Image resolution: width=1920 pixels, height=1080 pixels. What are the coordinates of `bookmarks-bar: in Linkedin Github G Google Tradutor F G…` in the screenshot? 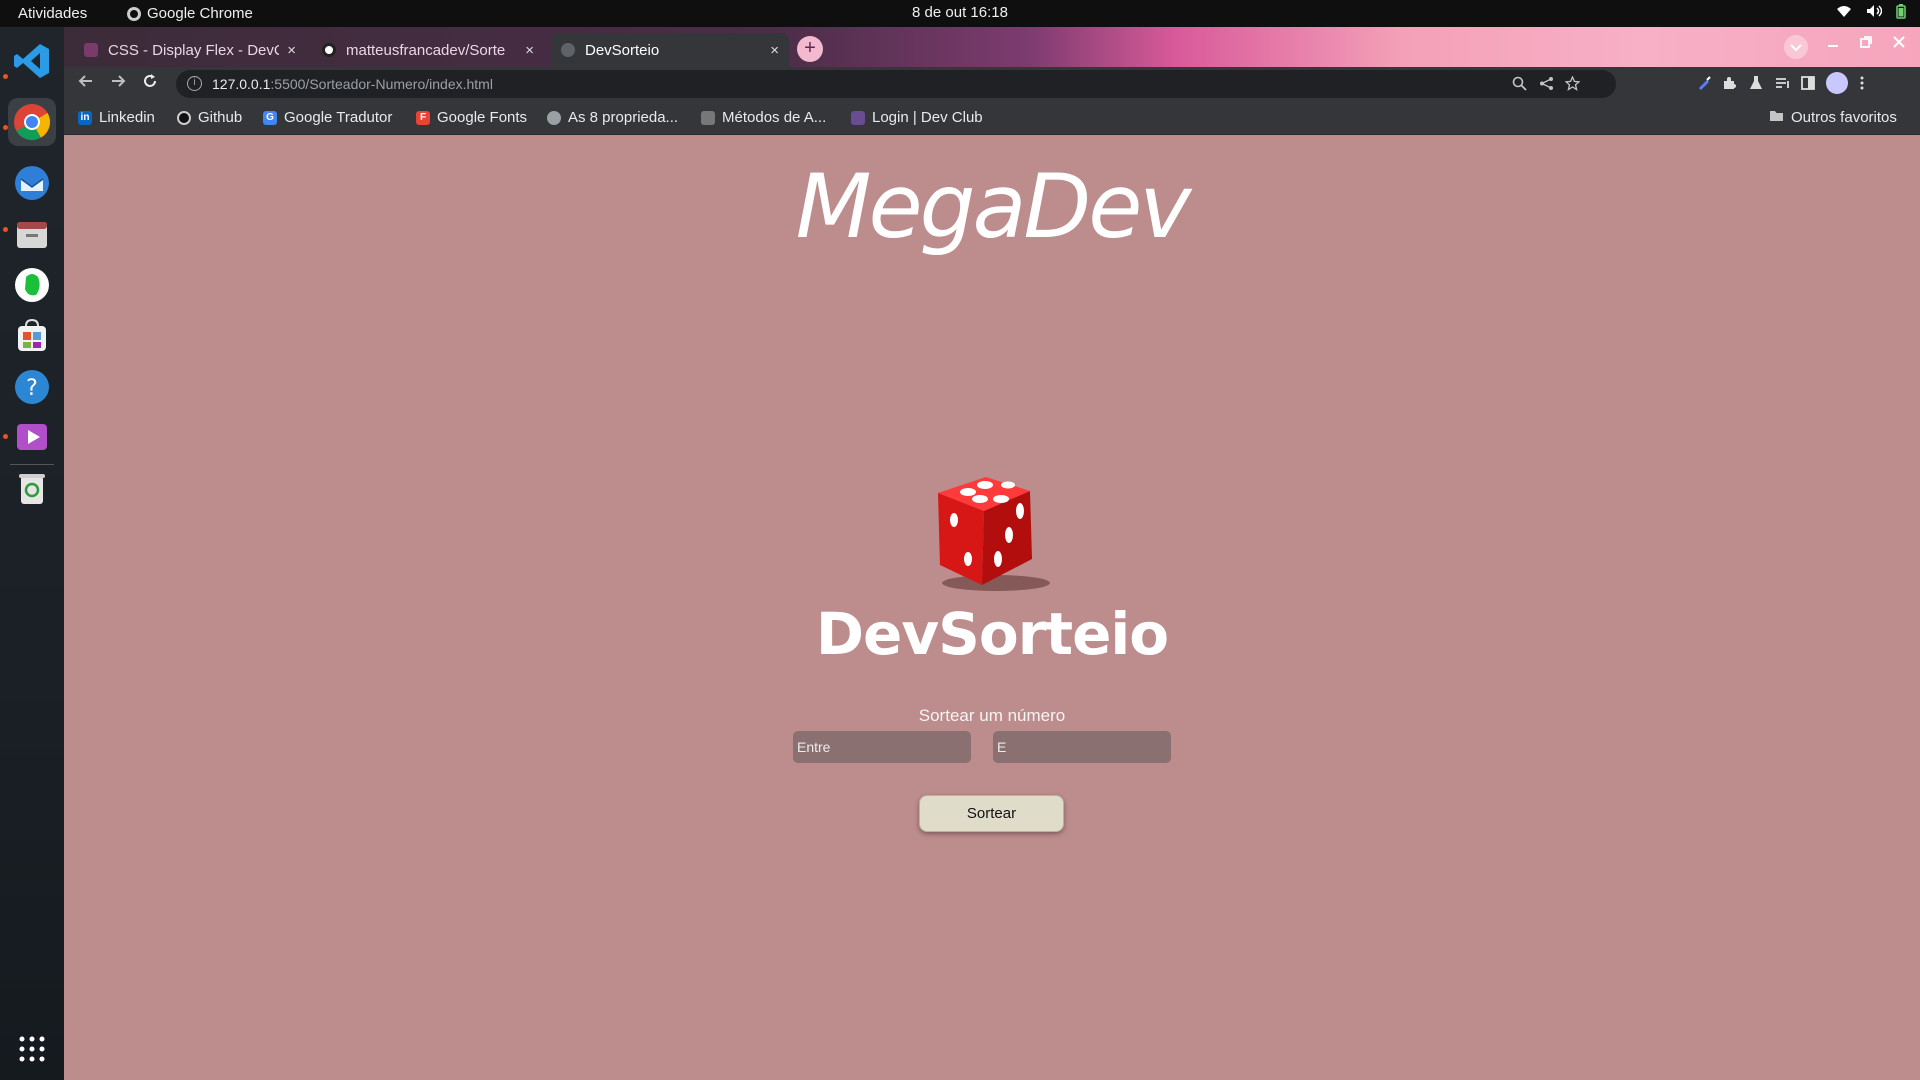 It's located at (992, 118).